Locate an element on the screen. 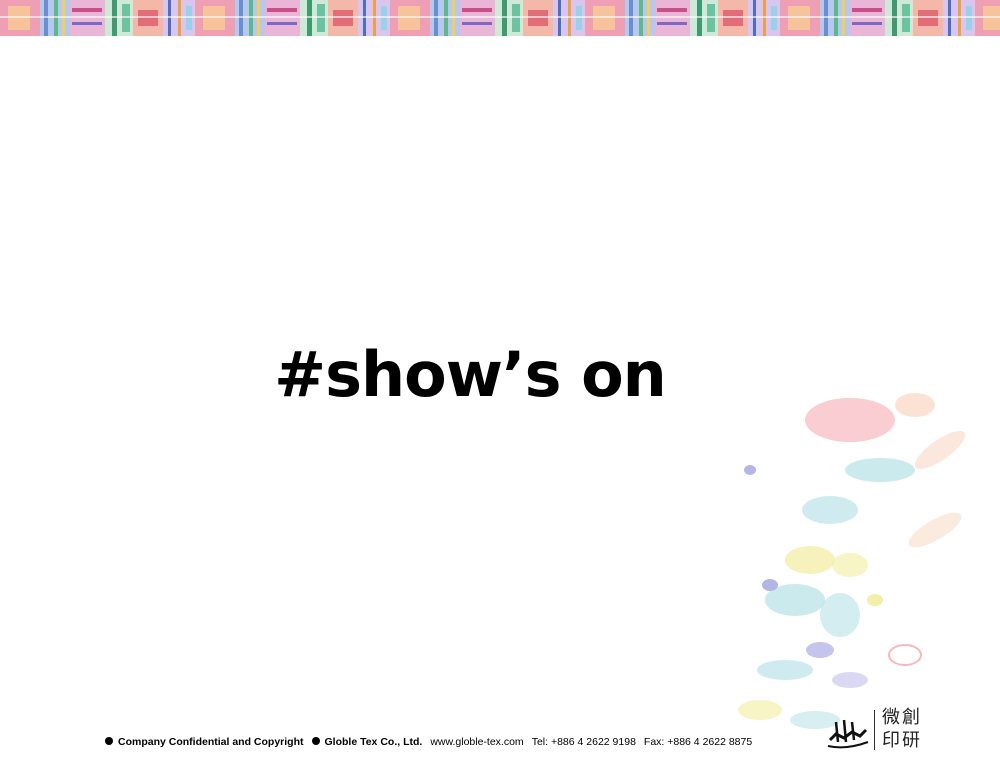  company-logo: 微創 印研 is located at coordinates (881, 730).